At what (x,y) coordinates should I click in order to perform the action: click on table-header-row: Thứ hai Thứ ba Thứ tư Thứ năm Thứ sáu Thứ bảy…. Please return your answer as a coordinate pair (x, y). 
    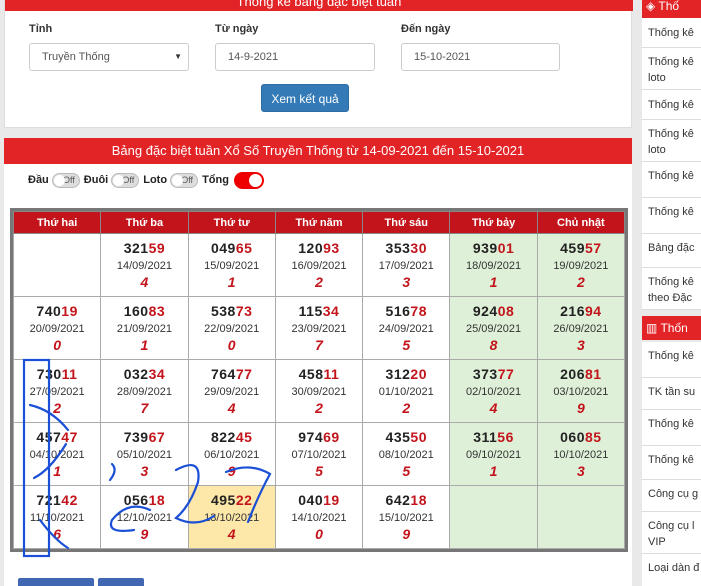
    Looking at the image, I should click on (319, 222).